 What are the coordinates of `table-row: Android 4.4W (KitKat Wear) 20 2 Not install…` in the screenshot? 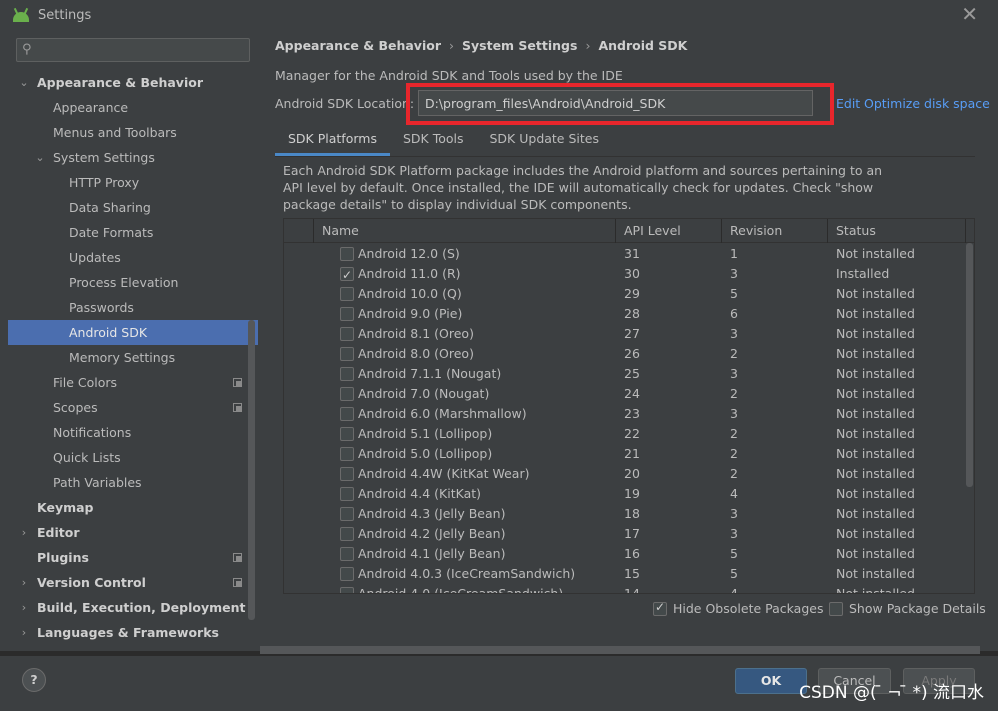 It's located at (625, 474).